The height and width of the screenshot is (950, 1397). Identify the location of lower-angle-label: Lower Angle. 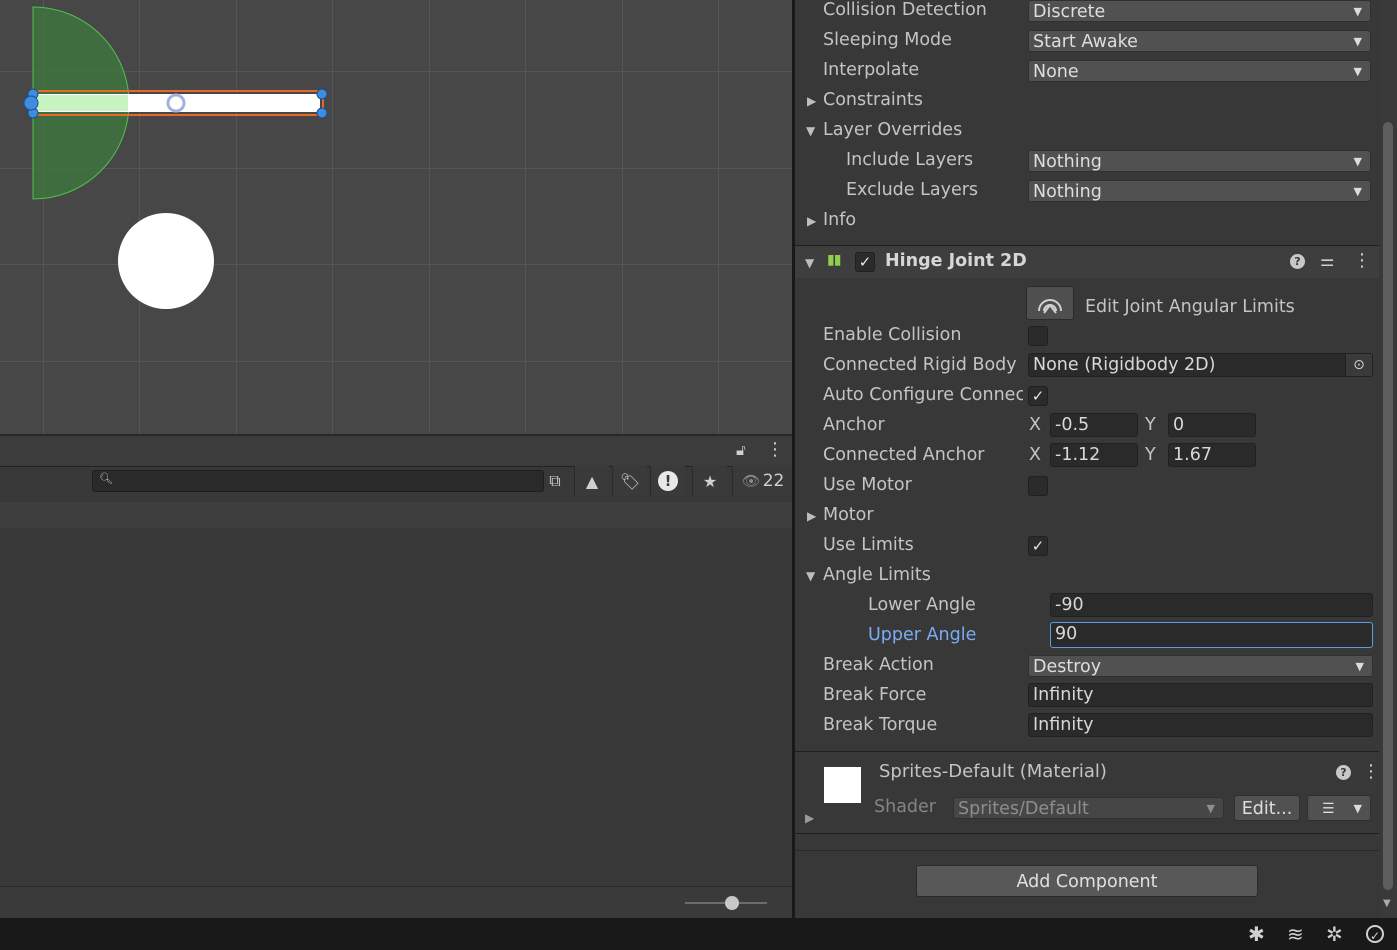
(922, 605).